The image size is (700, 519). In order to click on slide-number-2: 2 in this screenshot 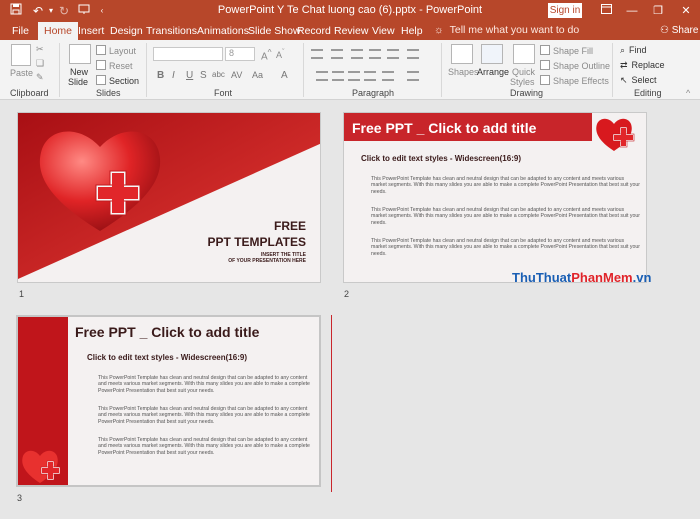, I will do `click(347, 294)`.